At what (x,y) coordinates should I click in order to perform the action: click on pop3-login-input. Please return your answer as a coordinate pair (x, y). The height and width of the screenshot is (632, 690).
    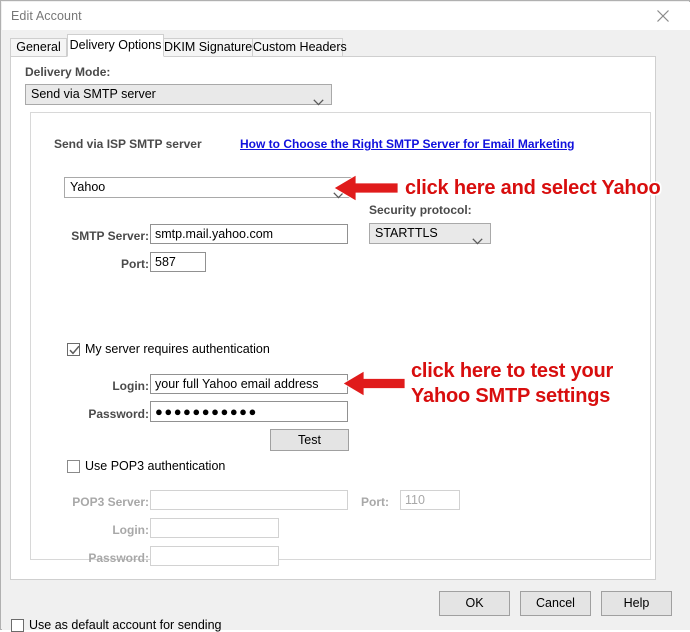
    Looking at the image, I should click on (214, 528).